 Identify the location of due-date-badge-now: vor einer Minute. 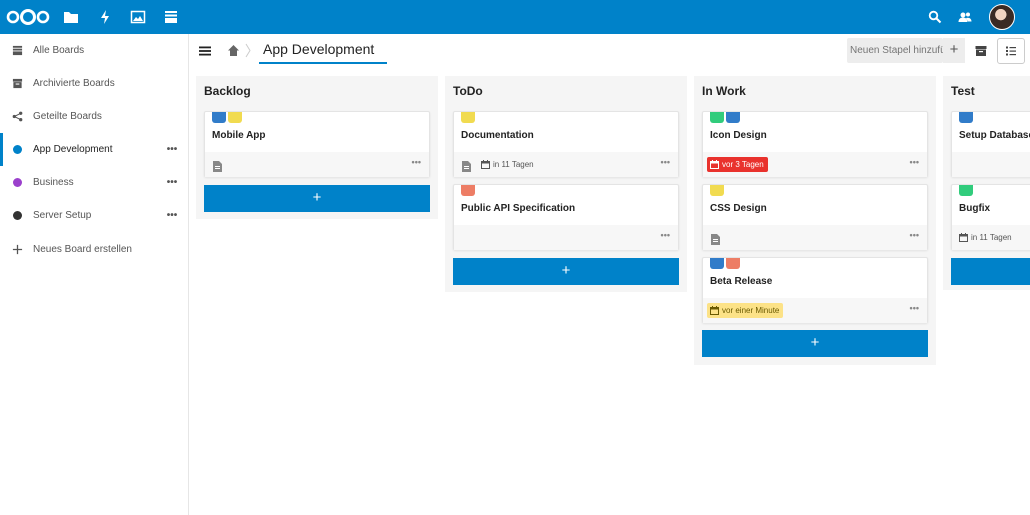
(745, 310).